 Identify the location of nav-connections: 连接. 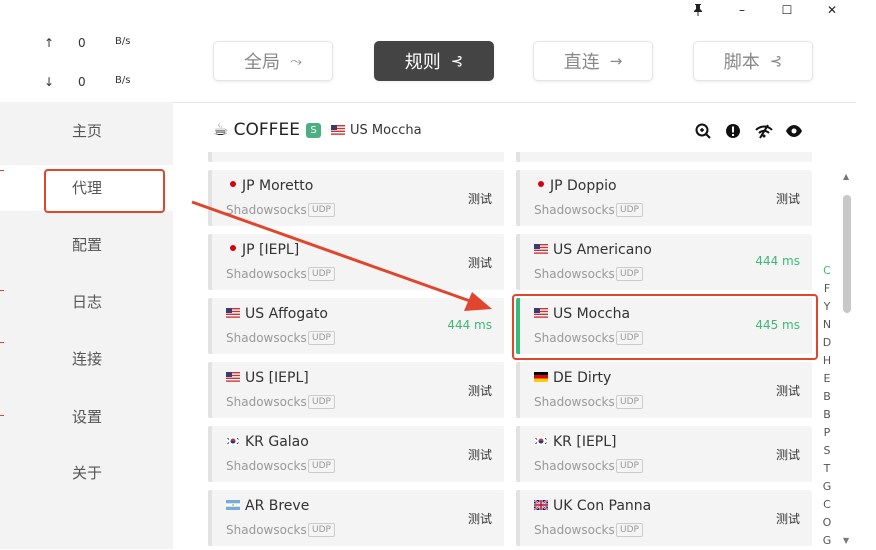
(86, 359).